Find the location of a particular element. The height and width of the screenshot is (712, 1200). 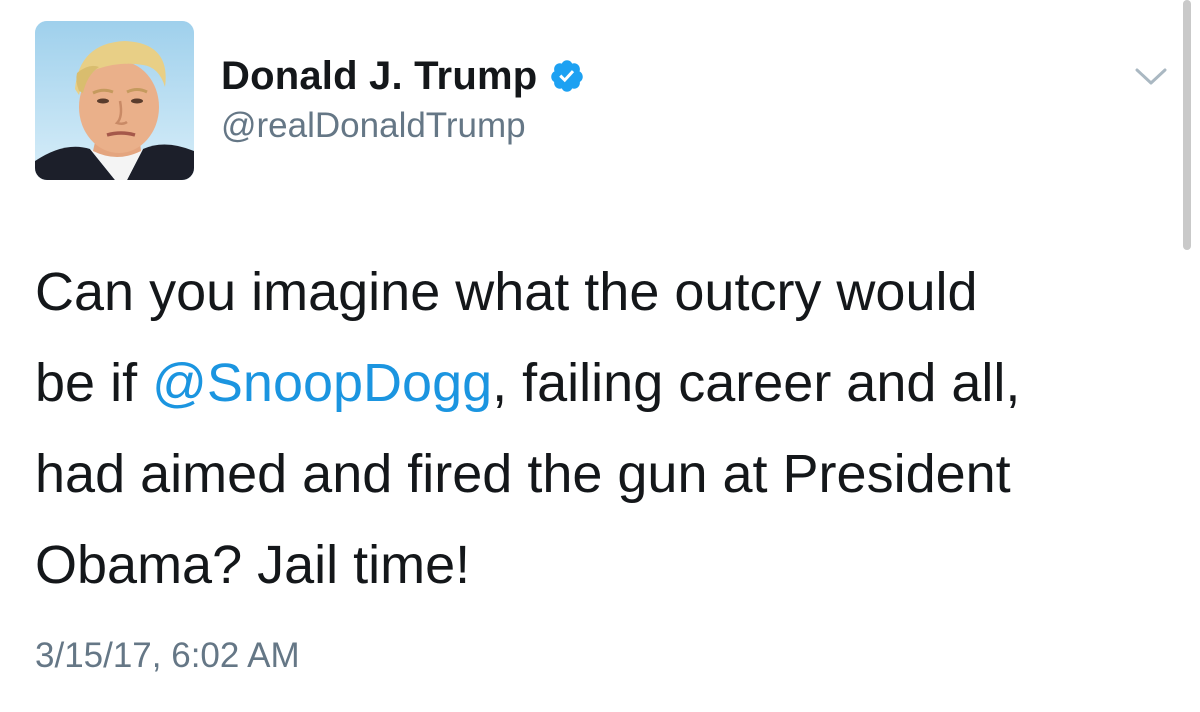

tweet-timestamp: 3/15/17, 6:02 AM is located at coordinates (167, 656).